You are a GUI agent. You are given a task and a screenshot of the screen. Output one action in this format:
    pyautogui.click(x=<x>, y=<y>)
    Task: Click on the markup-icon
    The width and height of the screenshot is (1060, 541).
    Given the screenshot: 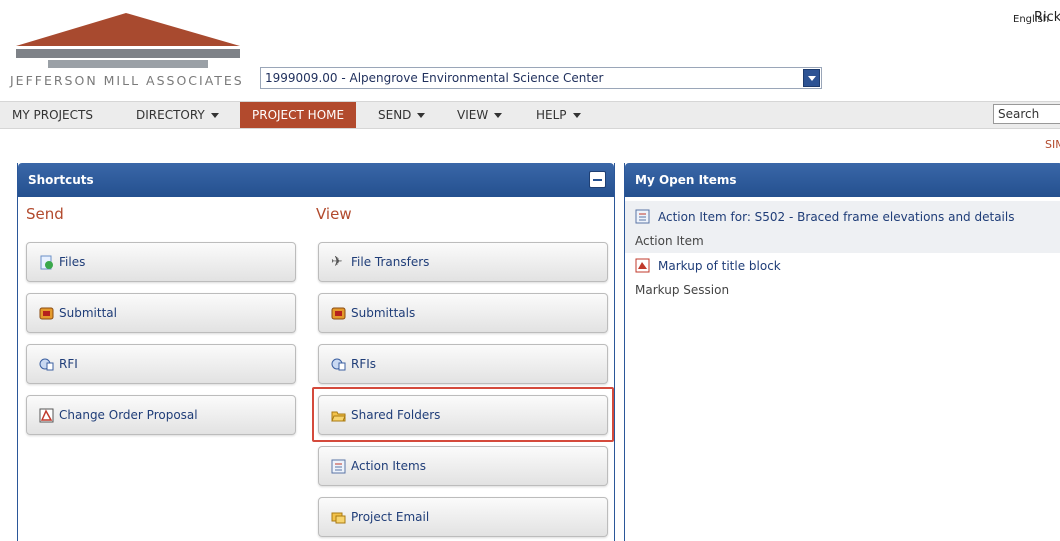 What is the action you would take?
    pyautogui.click(x=642, y=265)
    